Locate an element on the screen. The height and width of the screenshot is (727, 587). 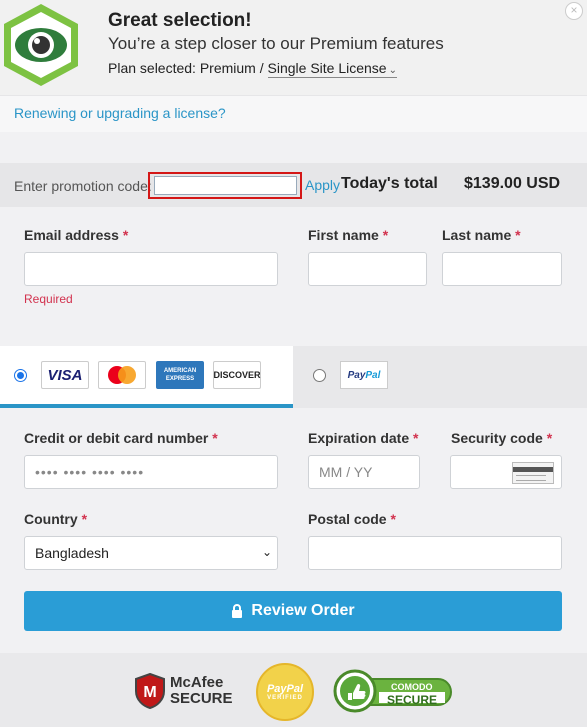
email-label-text: Email address is located at coordinates (71, 235).